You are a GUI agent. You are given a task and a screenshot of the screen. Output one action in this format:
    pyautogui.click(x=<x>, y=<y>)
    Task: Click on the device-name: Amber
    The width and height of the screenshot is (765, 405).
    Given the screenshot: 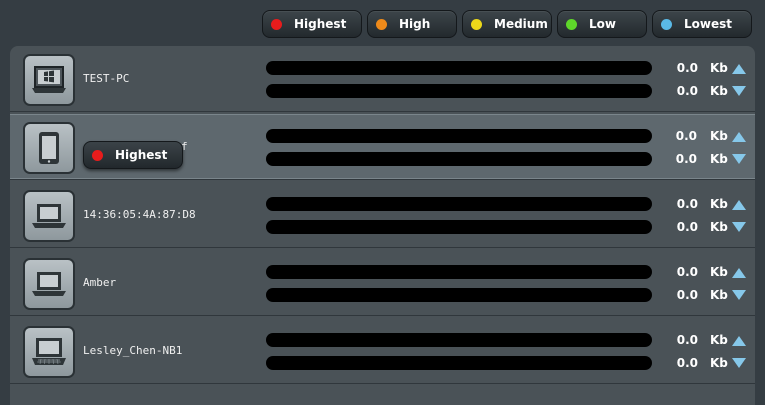 What is the action you would take?
    pyautogui.click(x=100, y=282)
    